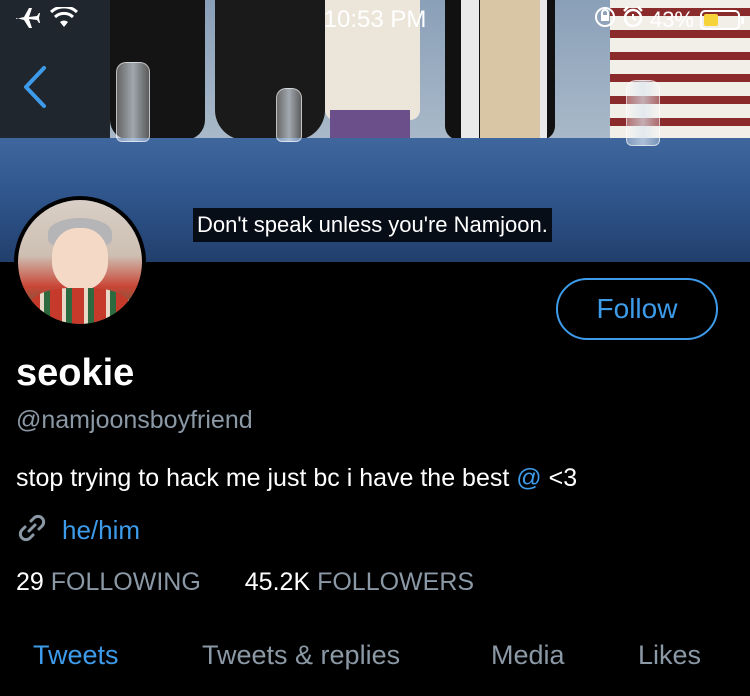 The height and width of the screenshot is (696, 750). What do you see at coordinates (669, 655) in the screenshot?
I see `tab-likes: Likes` at bounding box center [669, 655].